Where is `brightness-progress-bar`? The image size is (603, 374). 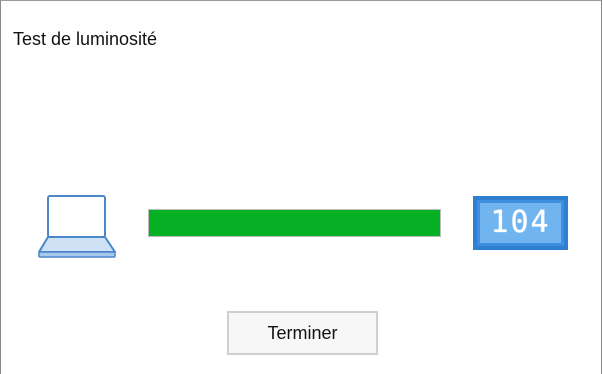 brightness-progress-bar is located at coordinates (294, 223).